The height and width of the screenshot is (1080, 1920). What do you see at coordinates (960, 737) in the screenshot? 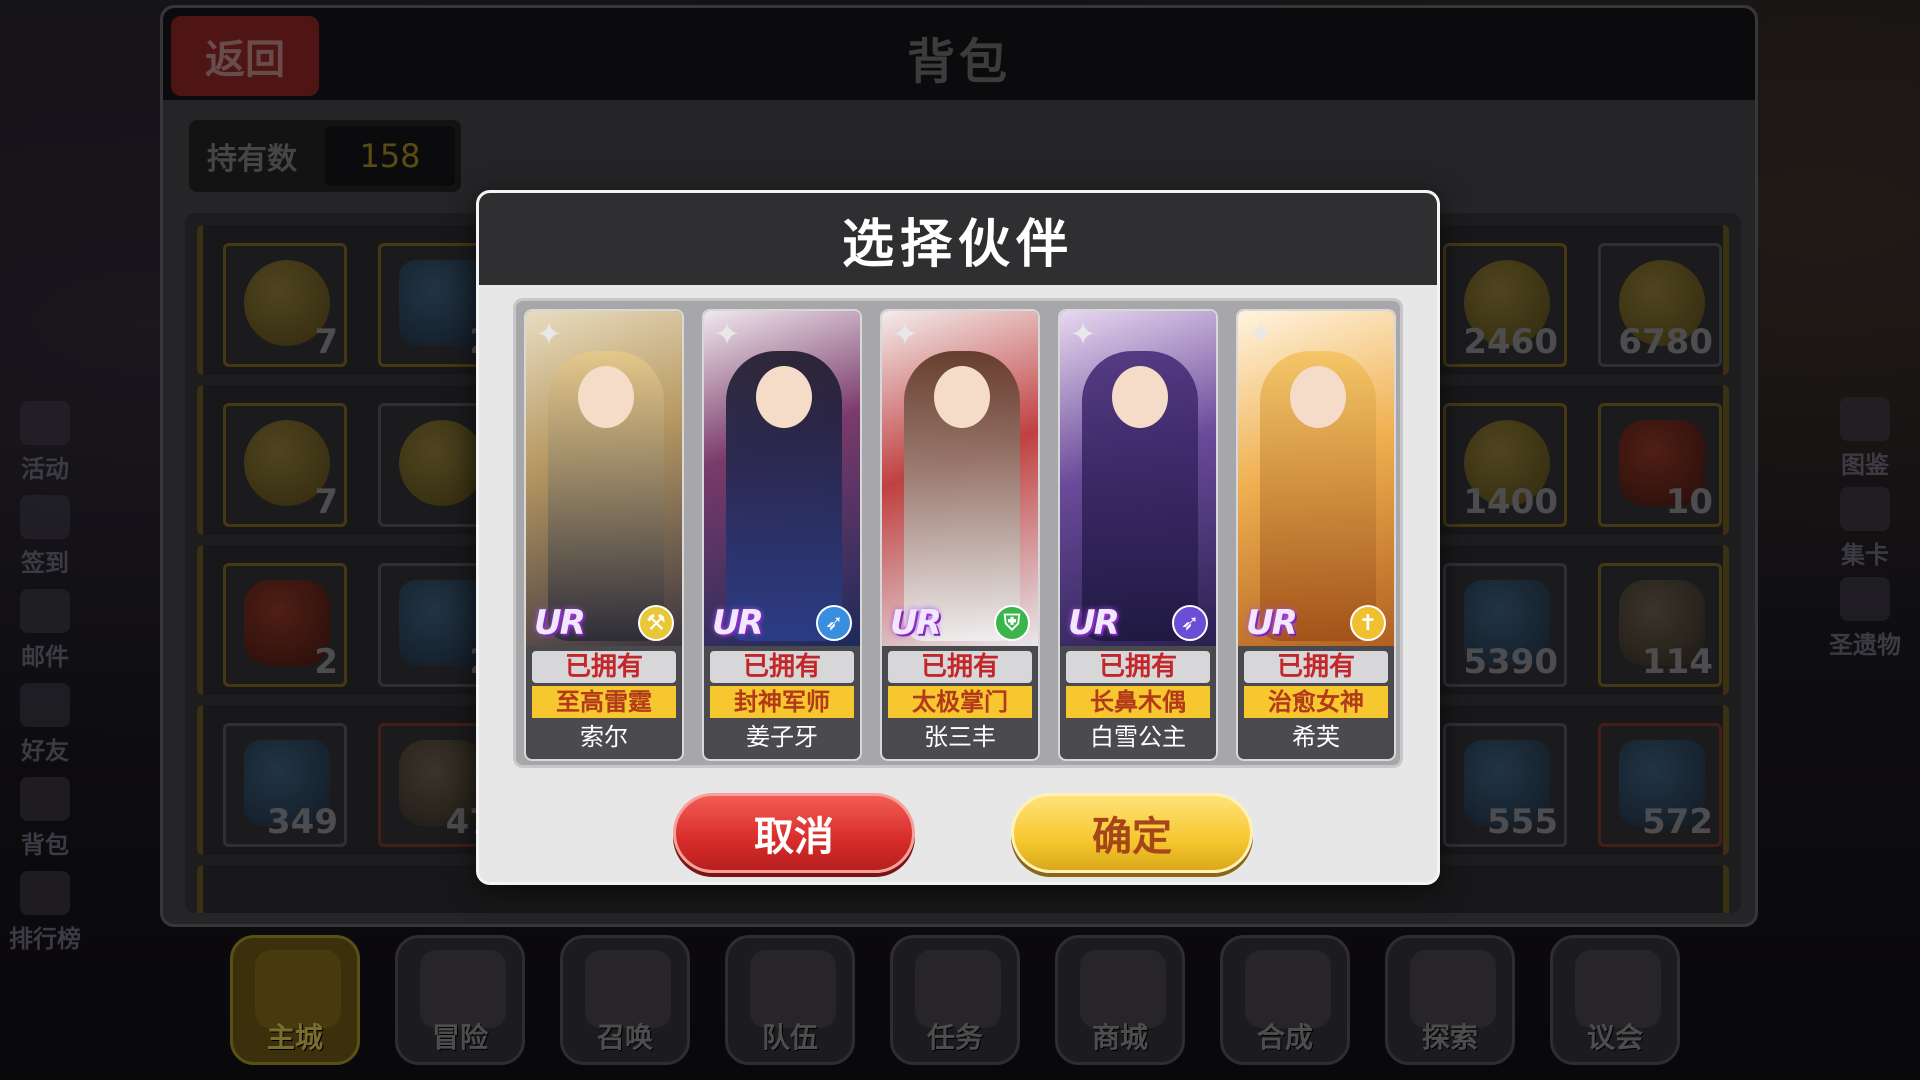
I see `partner-name: 张三丰` at bounding box center [960, 737].